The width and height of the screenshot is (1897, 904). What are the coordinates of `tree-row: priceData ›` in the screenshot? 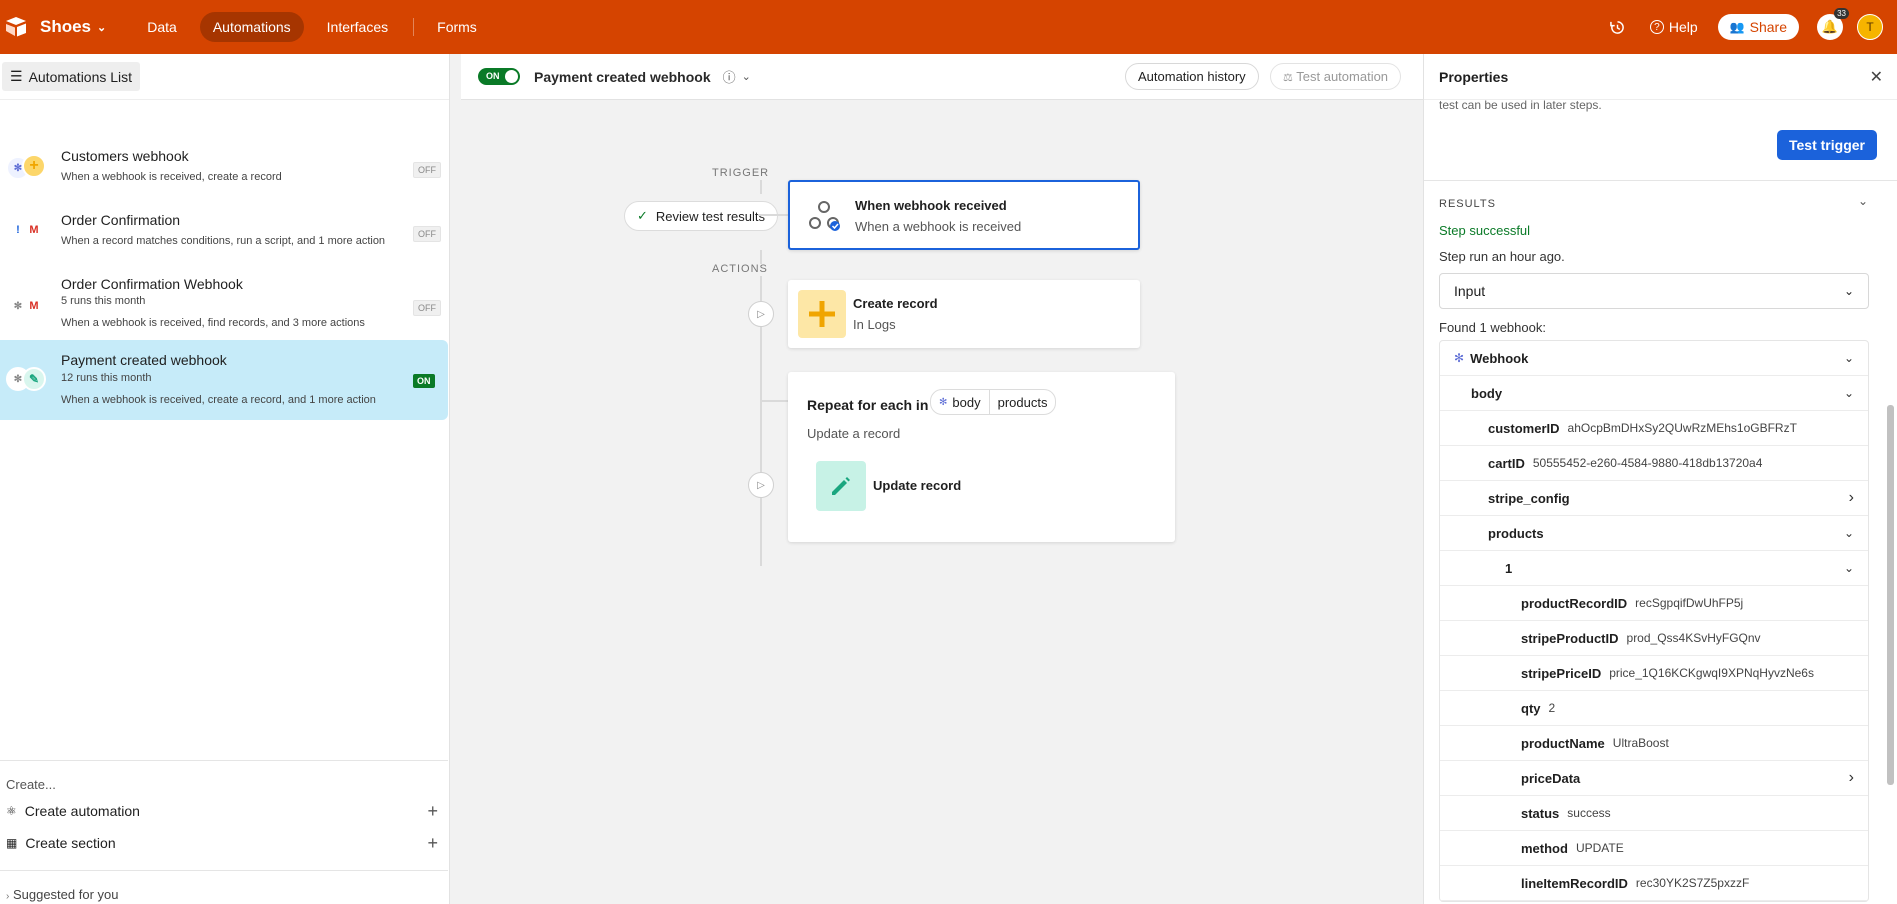 It's located at (1654, 778).